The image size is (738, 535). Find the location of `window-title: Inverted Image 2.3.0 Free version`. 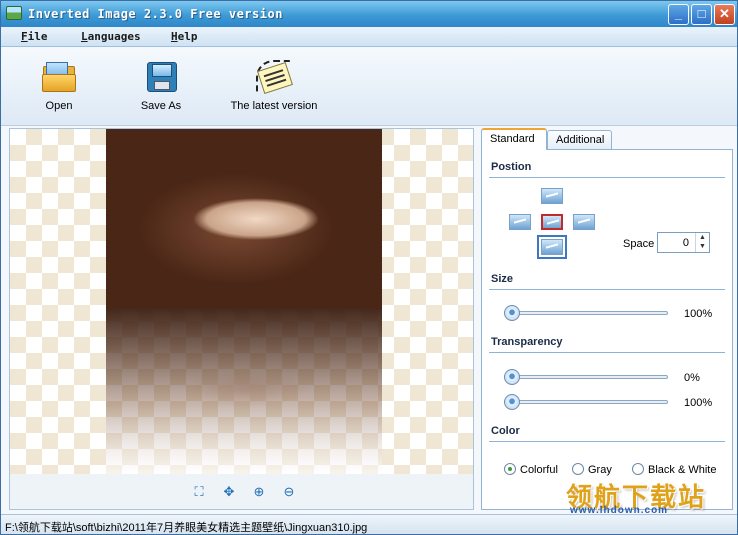

window-title: Inverted Image 2.3.0 Free version is located at coordinates (155, 14).